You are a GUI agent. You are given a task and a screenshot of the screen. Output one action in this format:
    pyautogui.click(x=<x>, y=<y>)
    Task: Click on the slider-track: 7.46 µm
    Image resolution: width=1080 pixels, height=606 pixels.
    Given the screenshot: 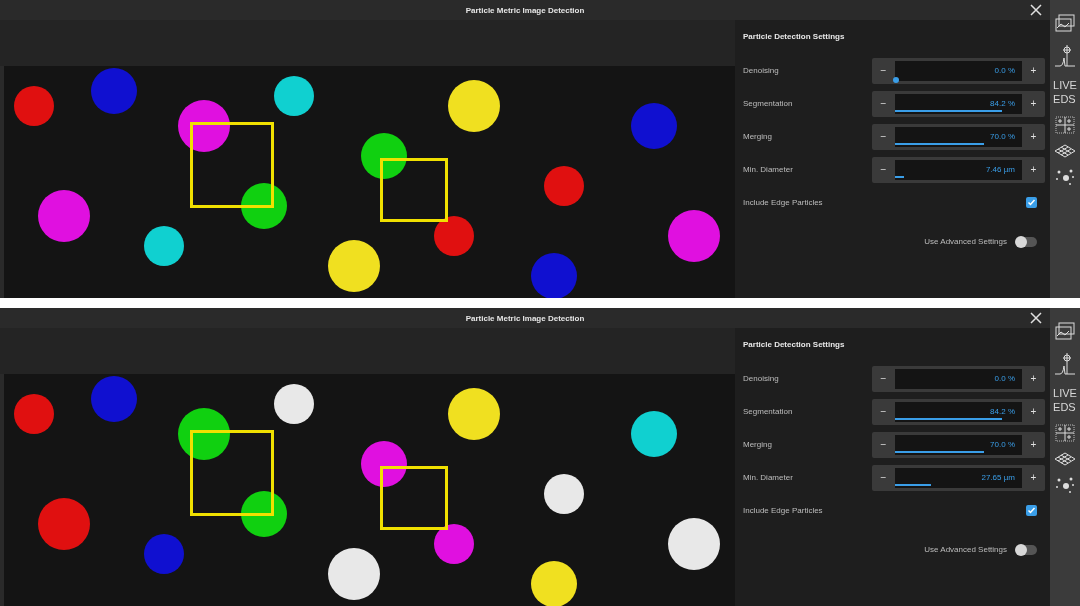 What is the action you would take?
    pyautogui.click(x=958, y=169)
    